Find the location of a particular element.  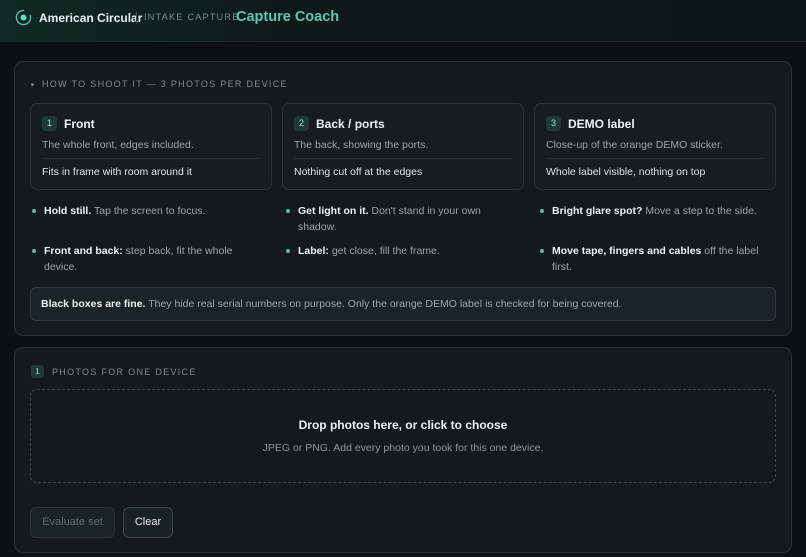

step-title: Front is located at coordinates (79, 124).